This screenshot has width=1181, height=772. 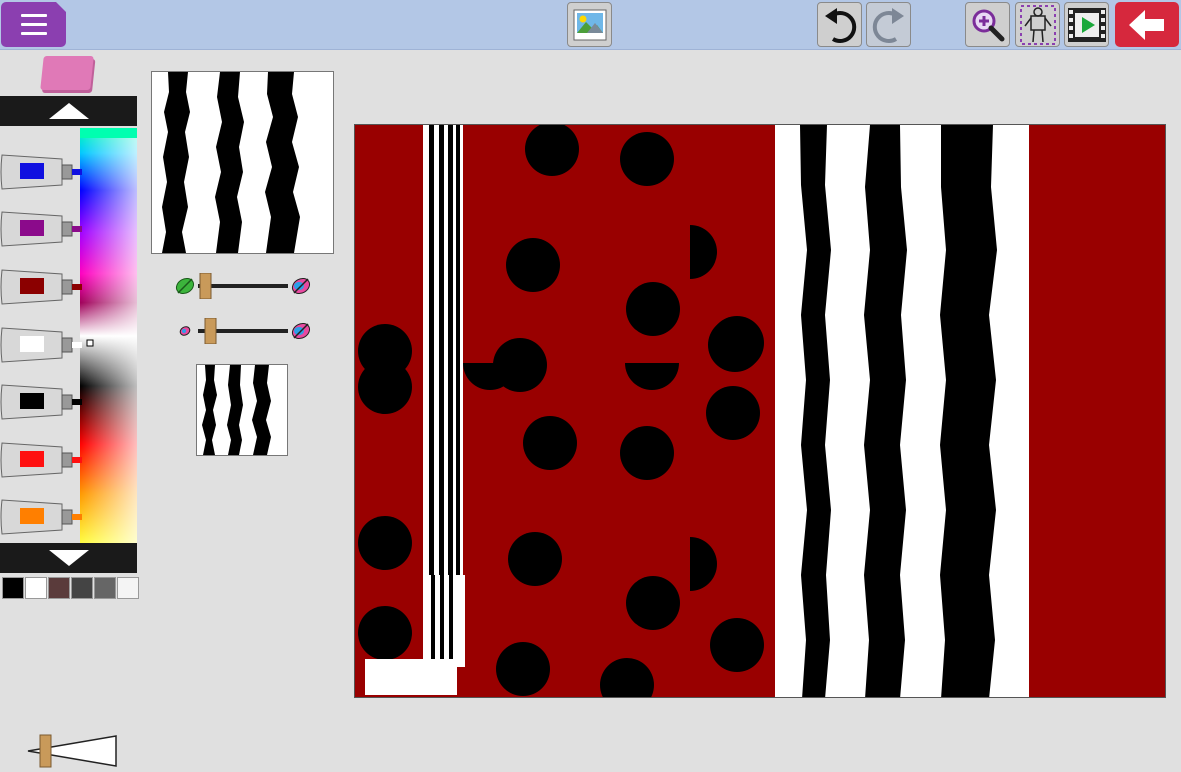 I want to click on arrow-up-icon, so click(x=68, y=111).